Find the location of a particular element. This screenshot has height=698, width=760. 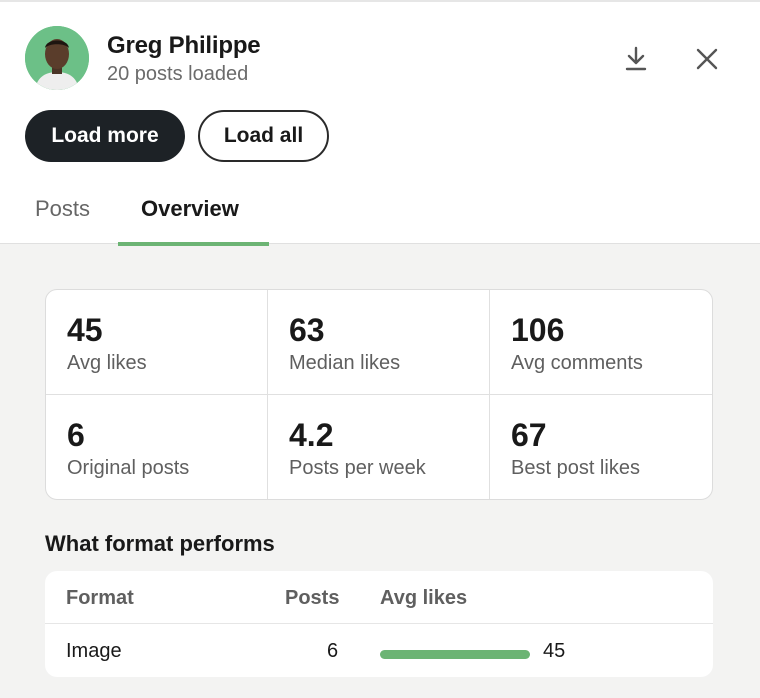

column-header-format: Format is located at coordinates (100, 598).